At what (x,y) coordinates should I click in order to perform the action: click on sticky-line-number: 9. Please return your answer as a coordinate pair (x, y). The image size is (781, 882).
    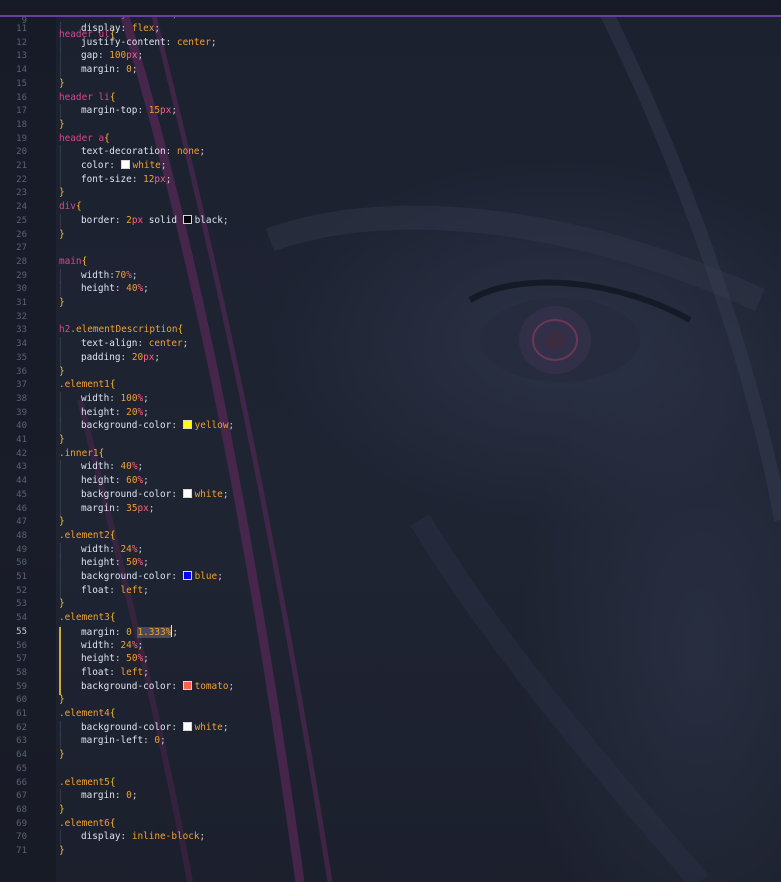
    Looking at the image, I should click on (24, 21).